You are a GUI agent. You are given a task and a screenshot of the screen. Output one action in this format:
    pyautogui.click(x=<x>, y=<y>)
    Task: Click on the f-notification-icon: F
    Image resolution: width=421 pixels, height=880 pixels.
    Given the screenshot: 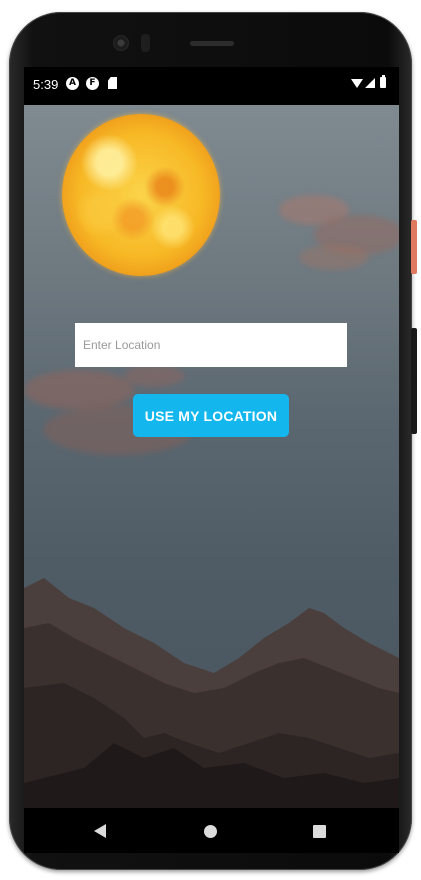 What is the action you would take?
    pyautogui.click(x=92, y=83)
    